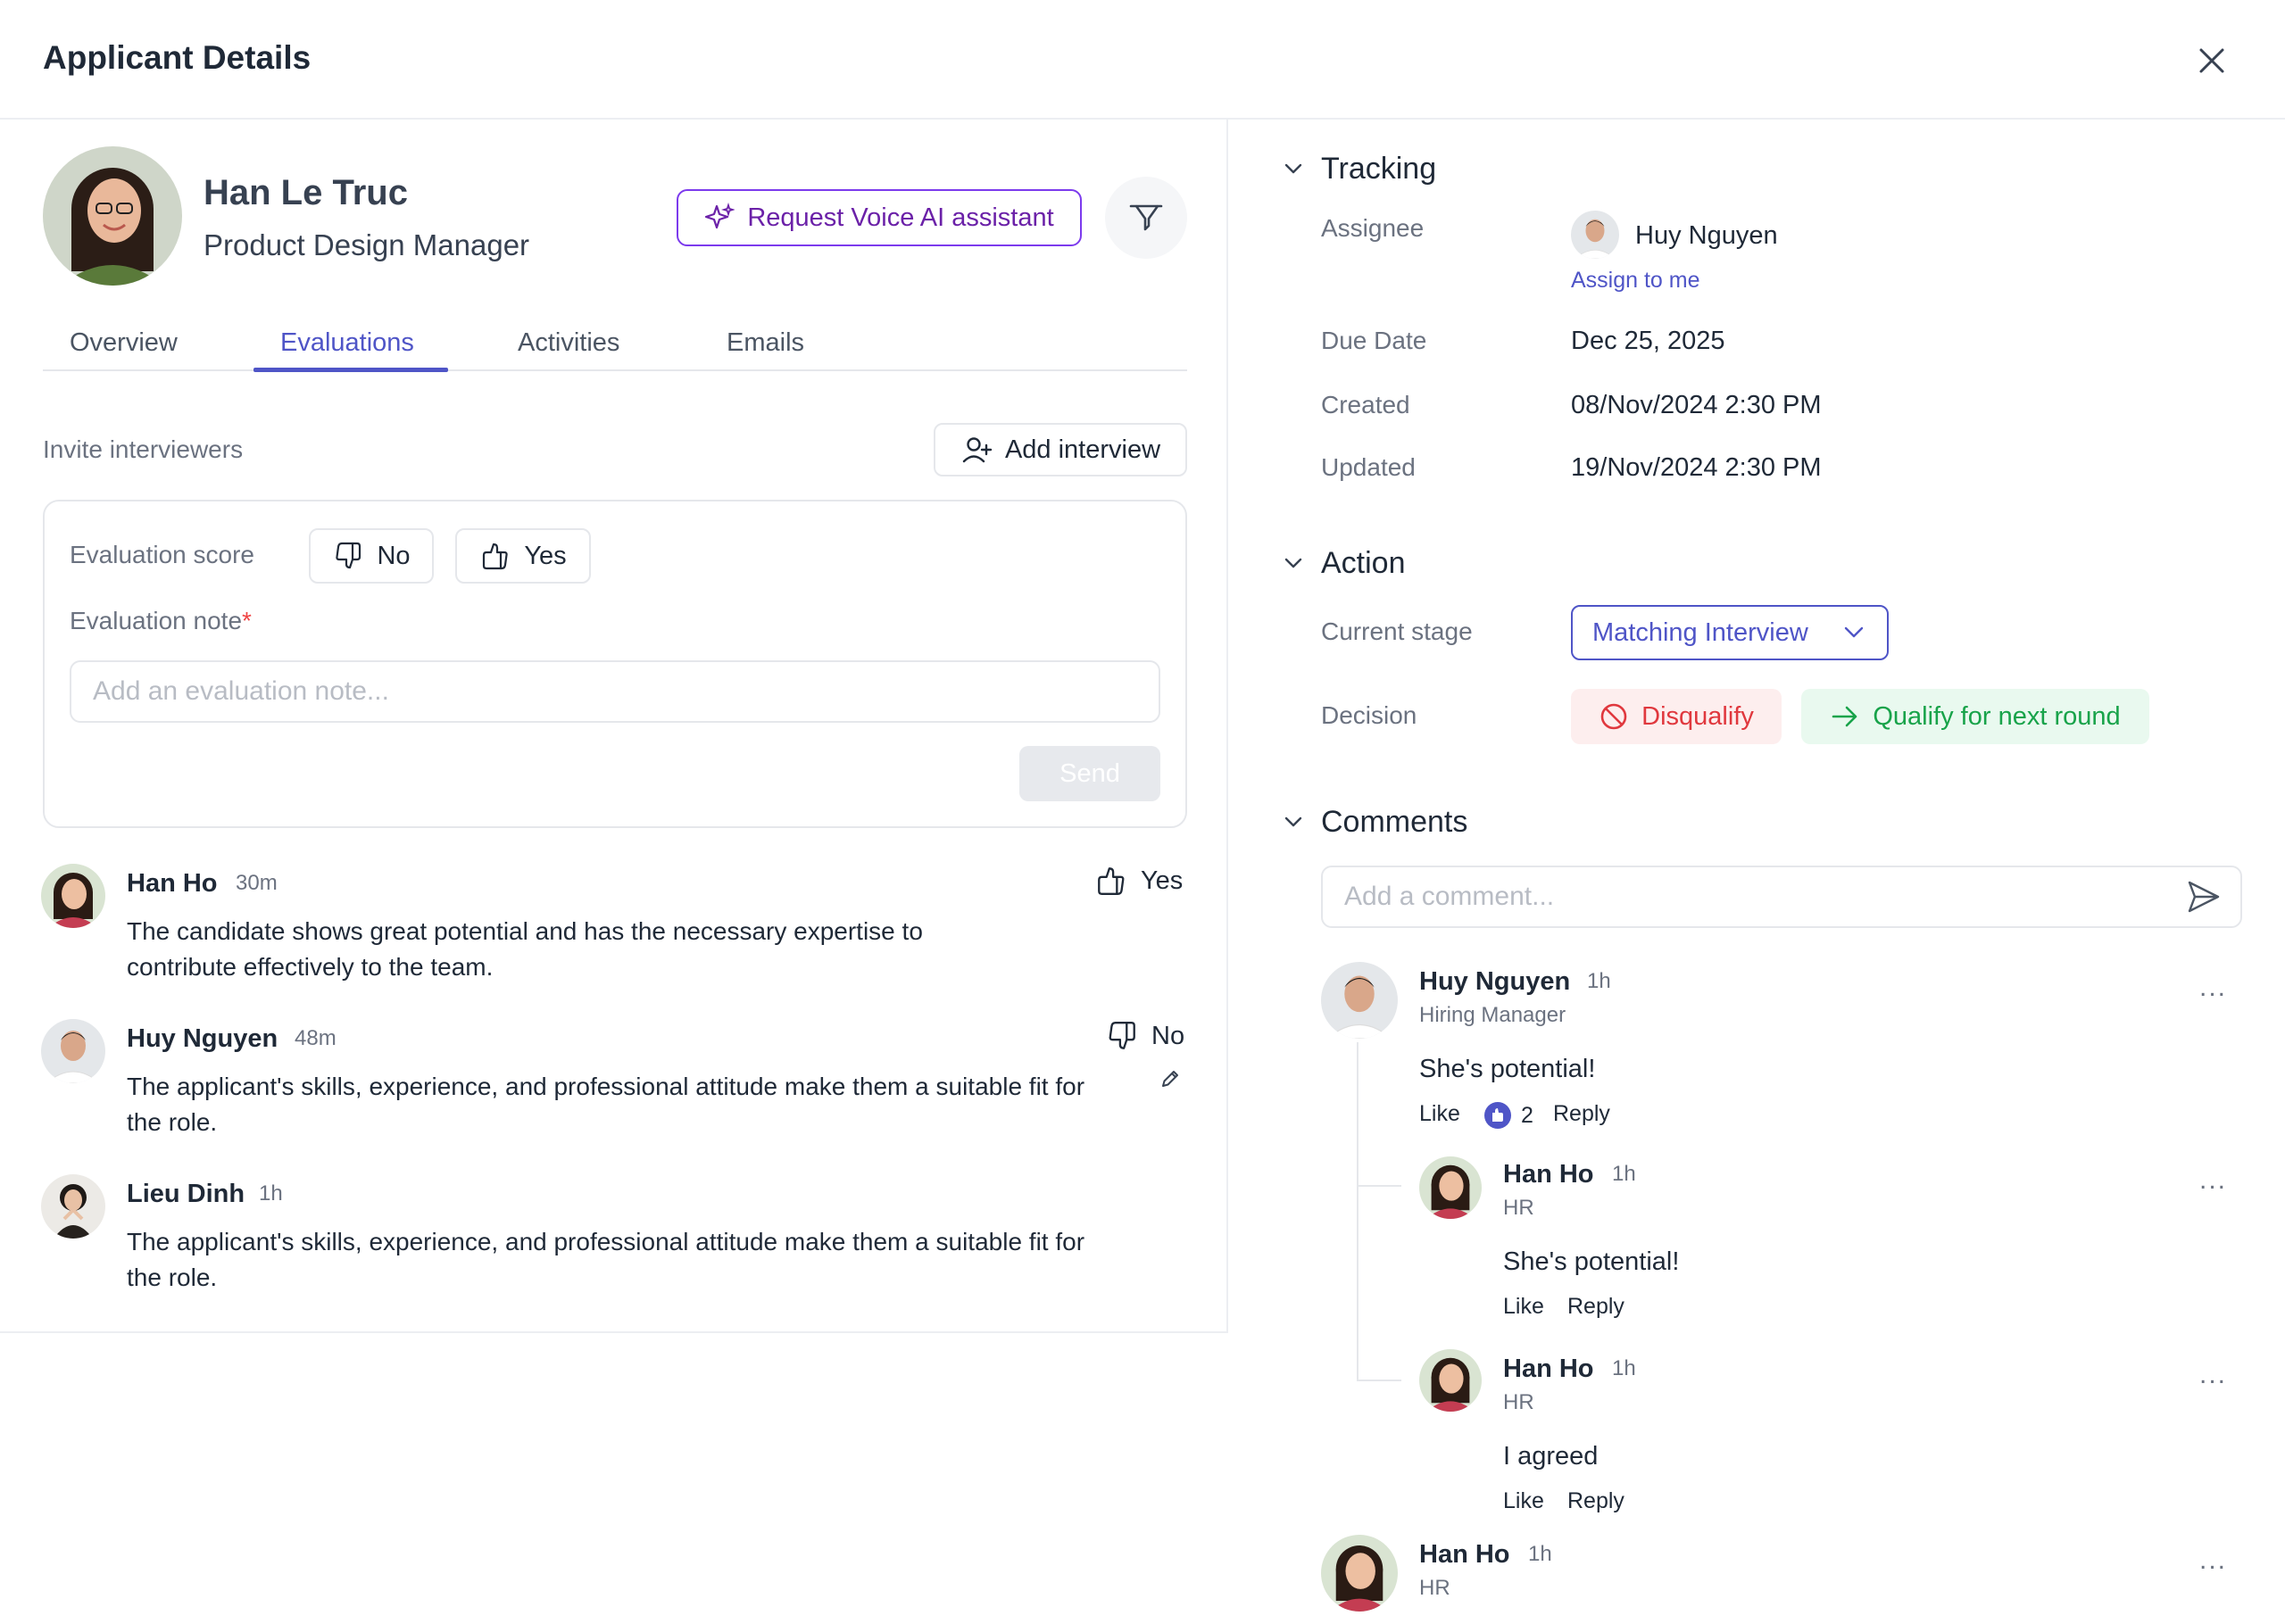 The height and width of the screenshot is (1624, 2285). I want to click on filter-icon, so click(1146, 217).